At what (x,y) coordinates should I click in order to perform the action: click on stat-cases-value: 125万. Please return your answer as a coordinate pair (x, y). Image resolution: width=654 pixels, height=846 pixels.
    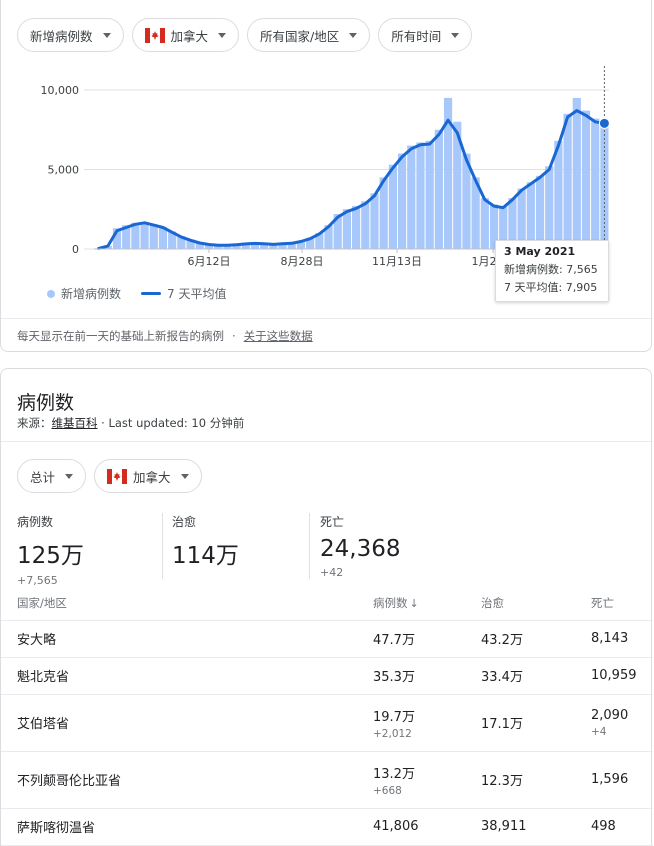
    Looking at the image, I should click on (50, 556).